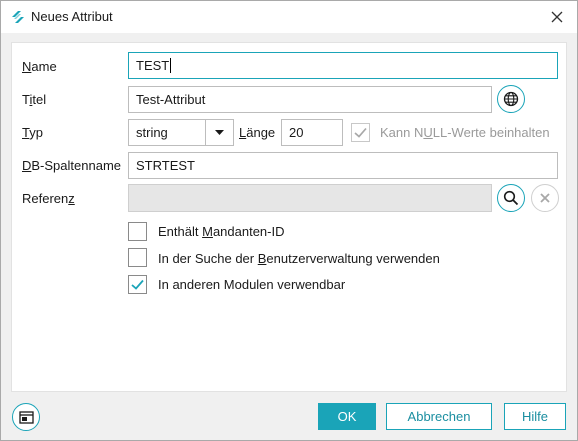 The width and height of the screenshot is (578, 441). Describe the element at coordinates (439, 416) in the screenshot. I see `cancel-button: Abbrechen` at that location.